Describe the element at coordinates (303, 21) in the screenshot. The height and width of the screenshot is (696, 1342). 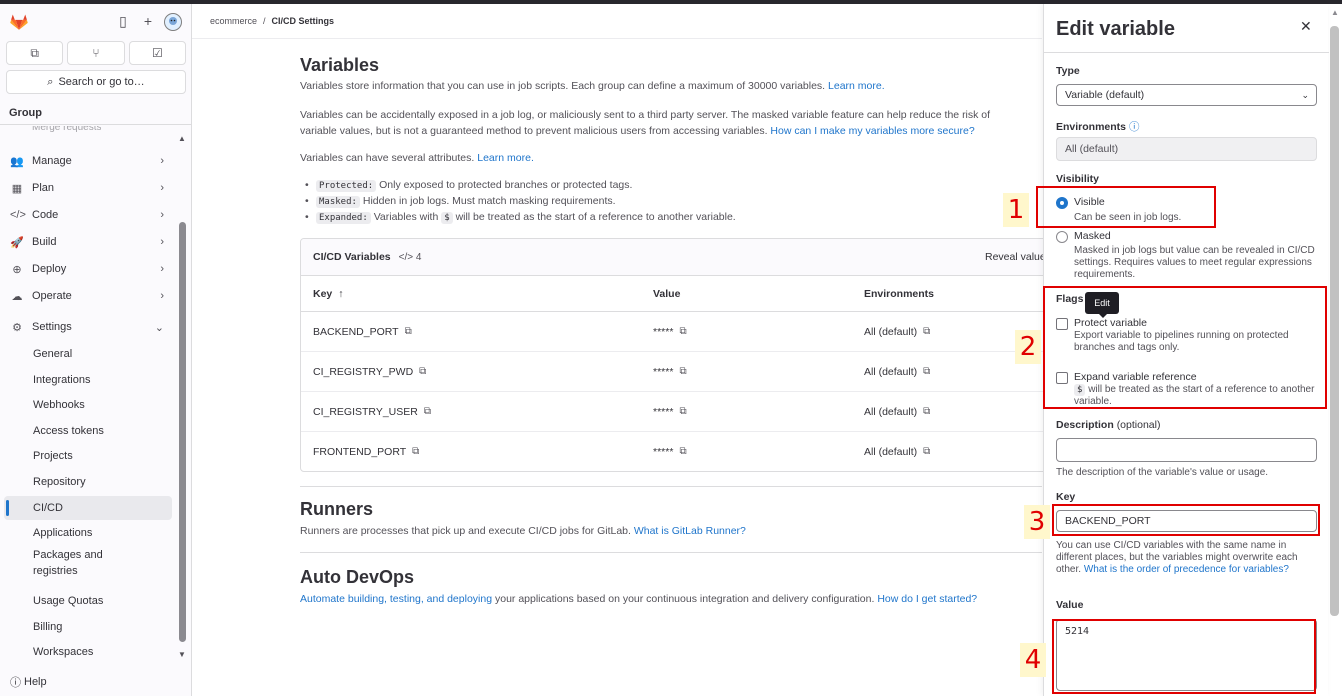
I see `breadcrumb-current: CI/CD Settings` at that location.